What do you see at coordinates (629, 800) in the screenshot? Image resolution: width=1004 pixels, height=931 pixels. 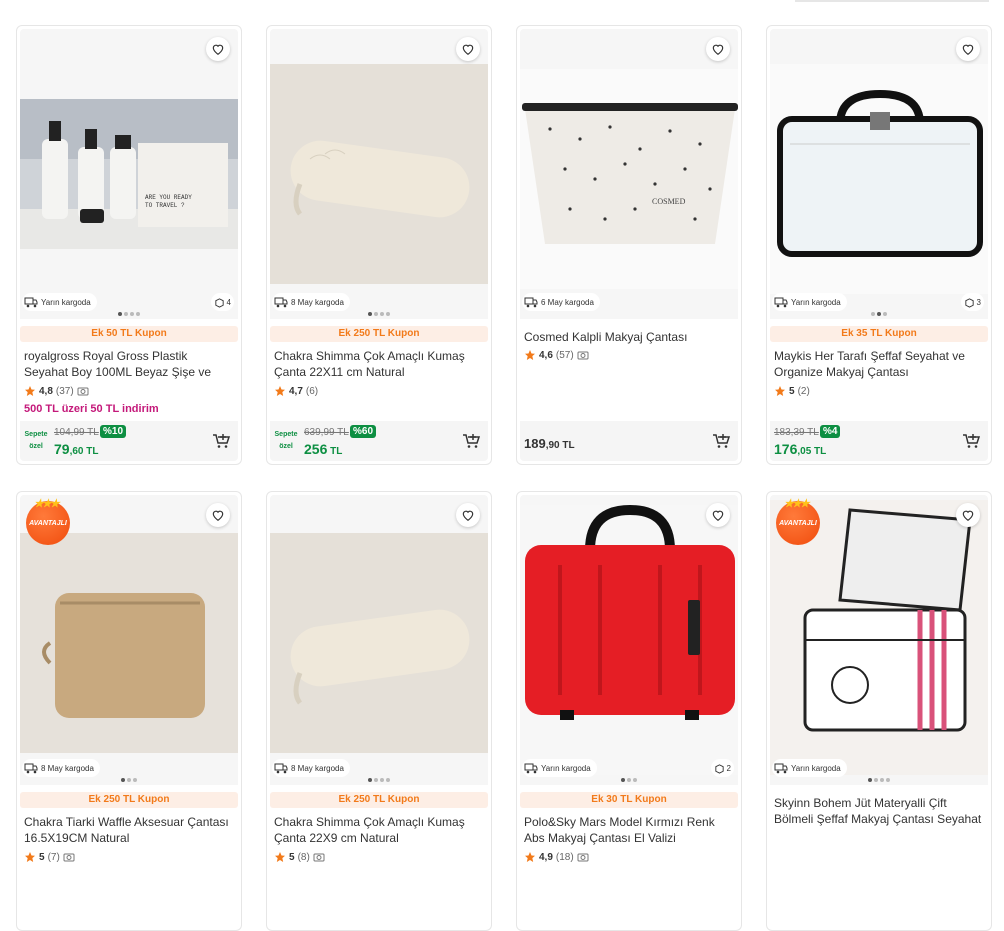 I see `coupon-label: Ek 30 TL Kupon` at bounding box center [629, 800].